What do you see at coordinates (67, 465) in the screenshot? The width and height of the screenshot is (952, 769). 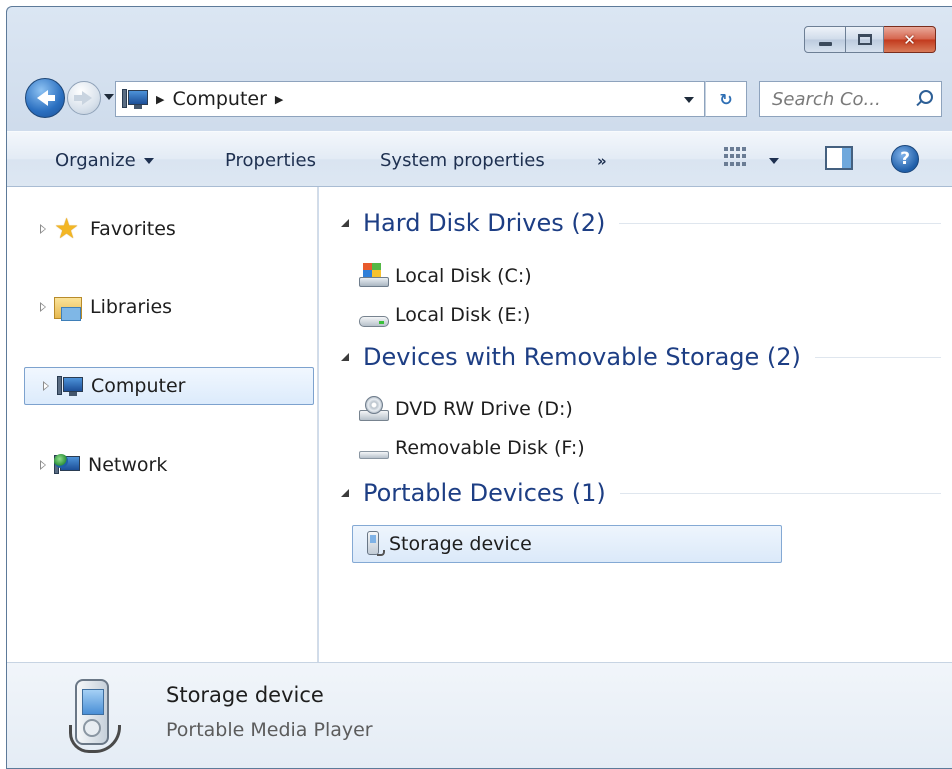 I see `network-icon` at bounding box center [67, 465].